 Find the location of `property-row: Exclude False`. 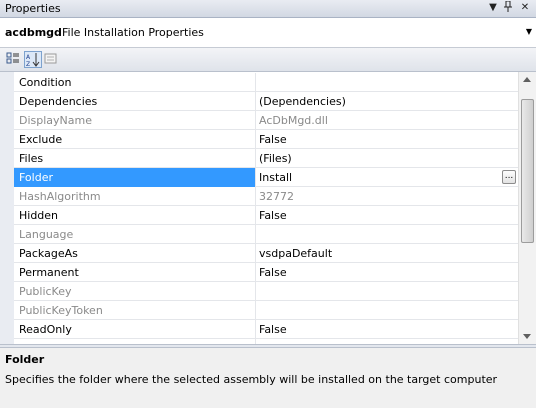

property-row: Exclude False is located at coordinates (266, 139).